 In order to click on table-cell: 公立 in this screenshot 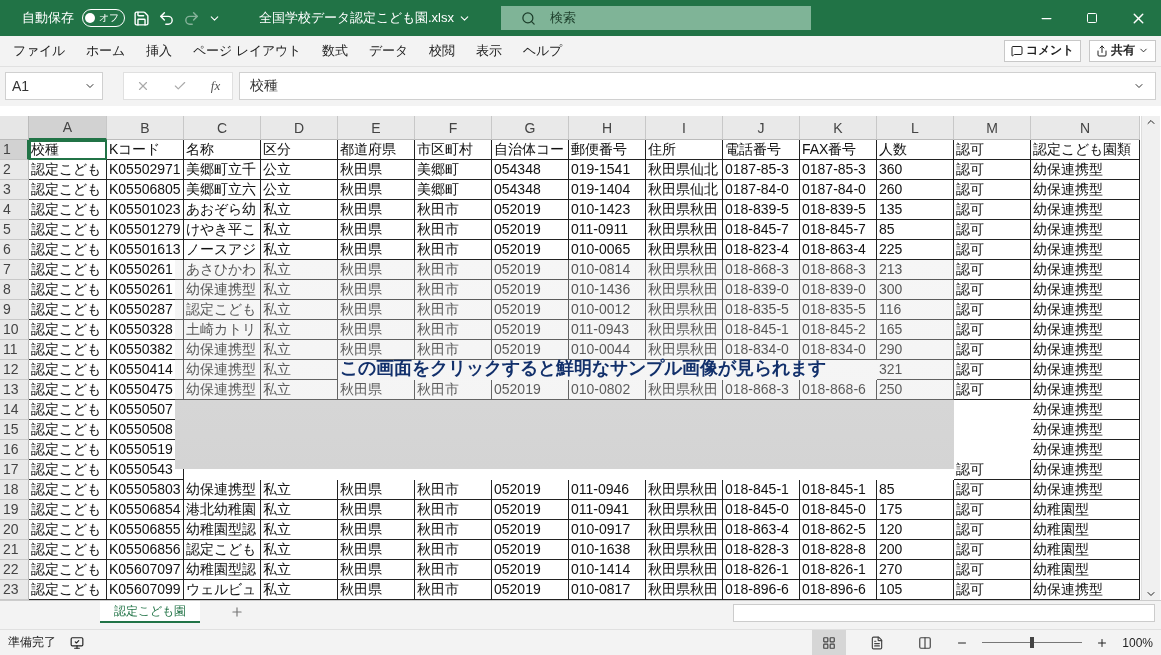, I will do `click(299, 190)`.